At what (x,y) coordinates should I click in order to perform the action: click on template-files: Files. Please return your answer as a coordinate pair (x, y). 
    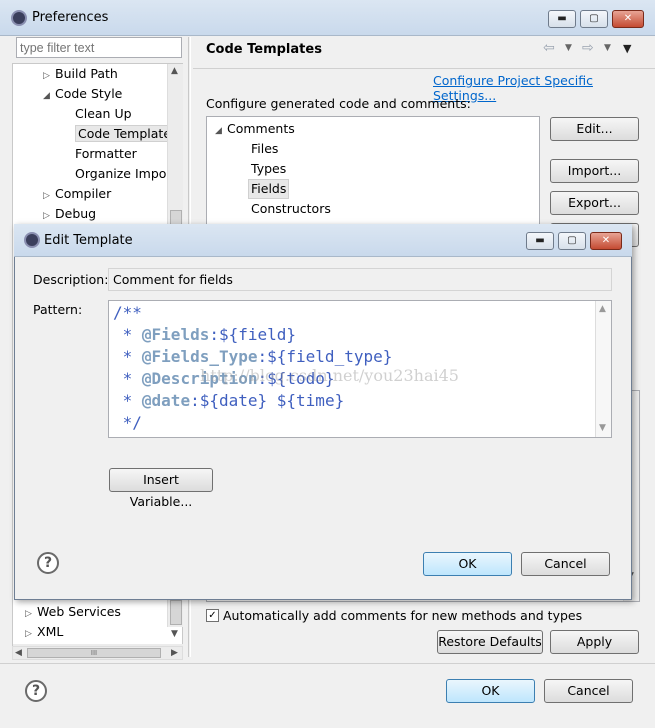
    Looking at the image, I should click on (264, 149).